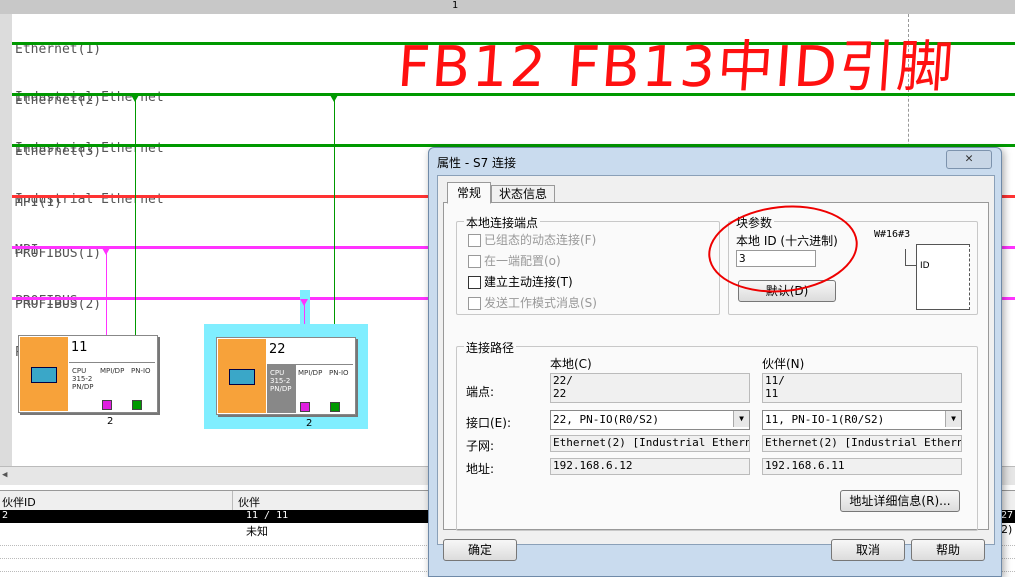 This screenshot has width=1015, height=577. Describe the element at coordinates (6, 240) in the screenshot. I see `row-header-bar` at that location.